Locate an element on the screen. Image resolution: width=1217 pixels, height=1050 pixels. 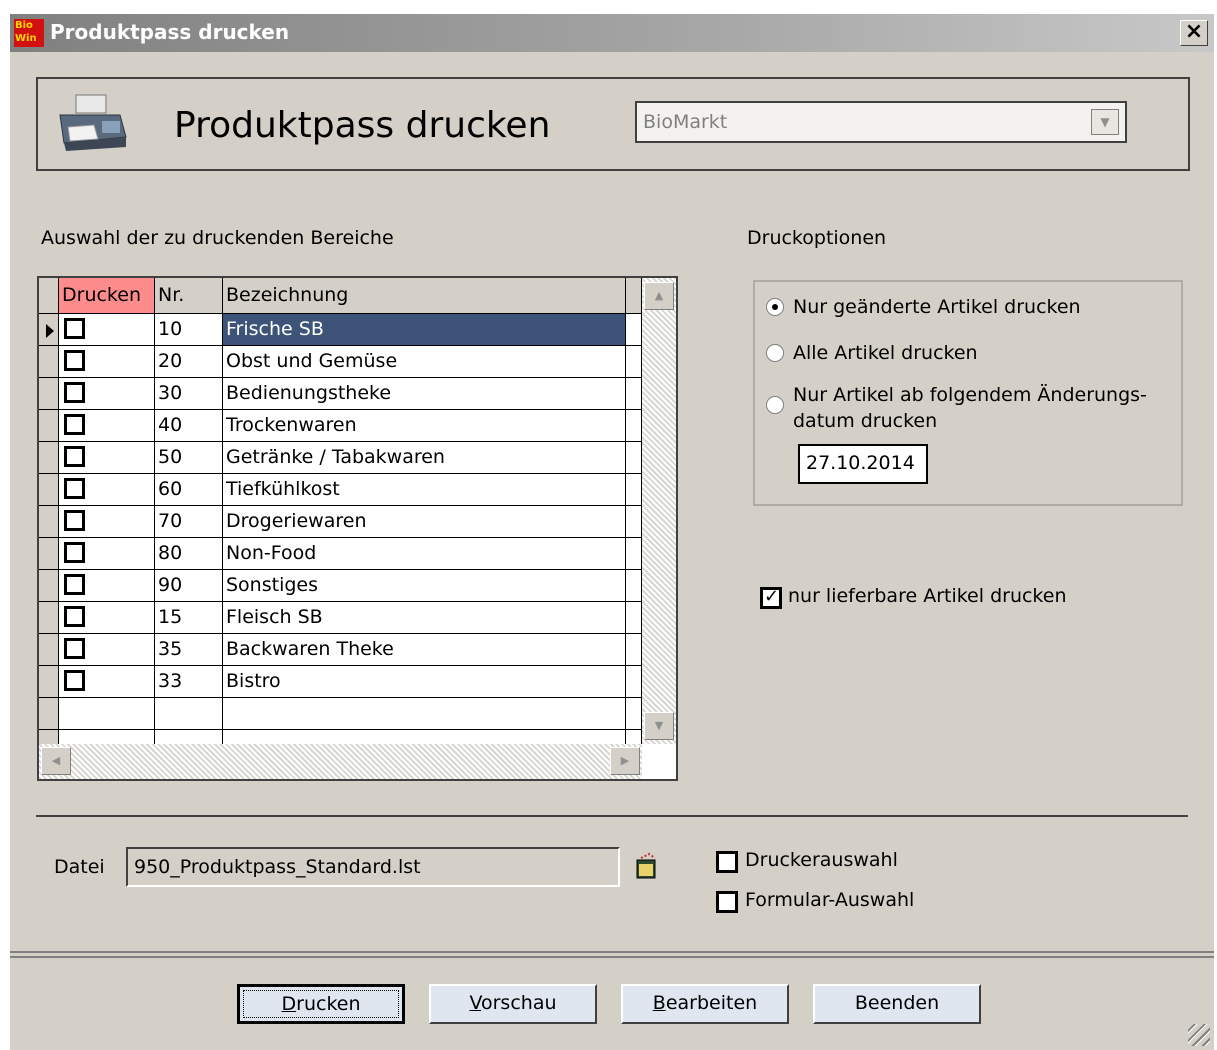
table-row: 30 Bedienungstheke is located at coordinates (340, 394).